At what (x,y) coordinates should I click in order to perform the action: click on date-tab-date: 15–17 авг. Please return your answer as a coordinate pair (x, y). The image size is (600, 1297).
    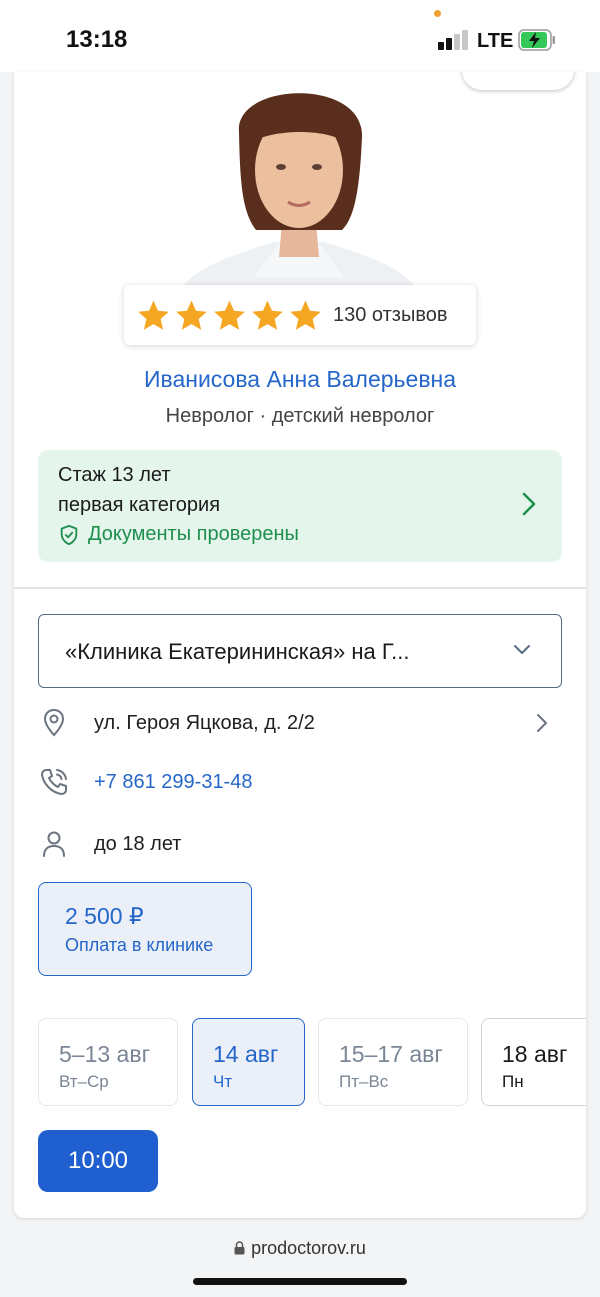
    Looking at the image, I should click on (391, 1054).